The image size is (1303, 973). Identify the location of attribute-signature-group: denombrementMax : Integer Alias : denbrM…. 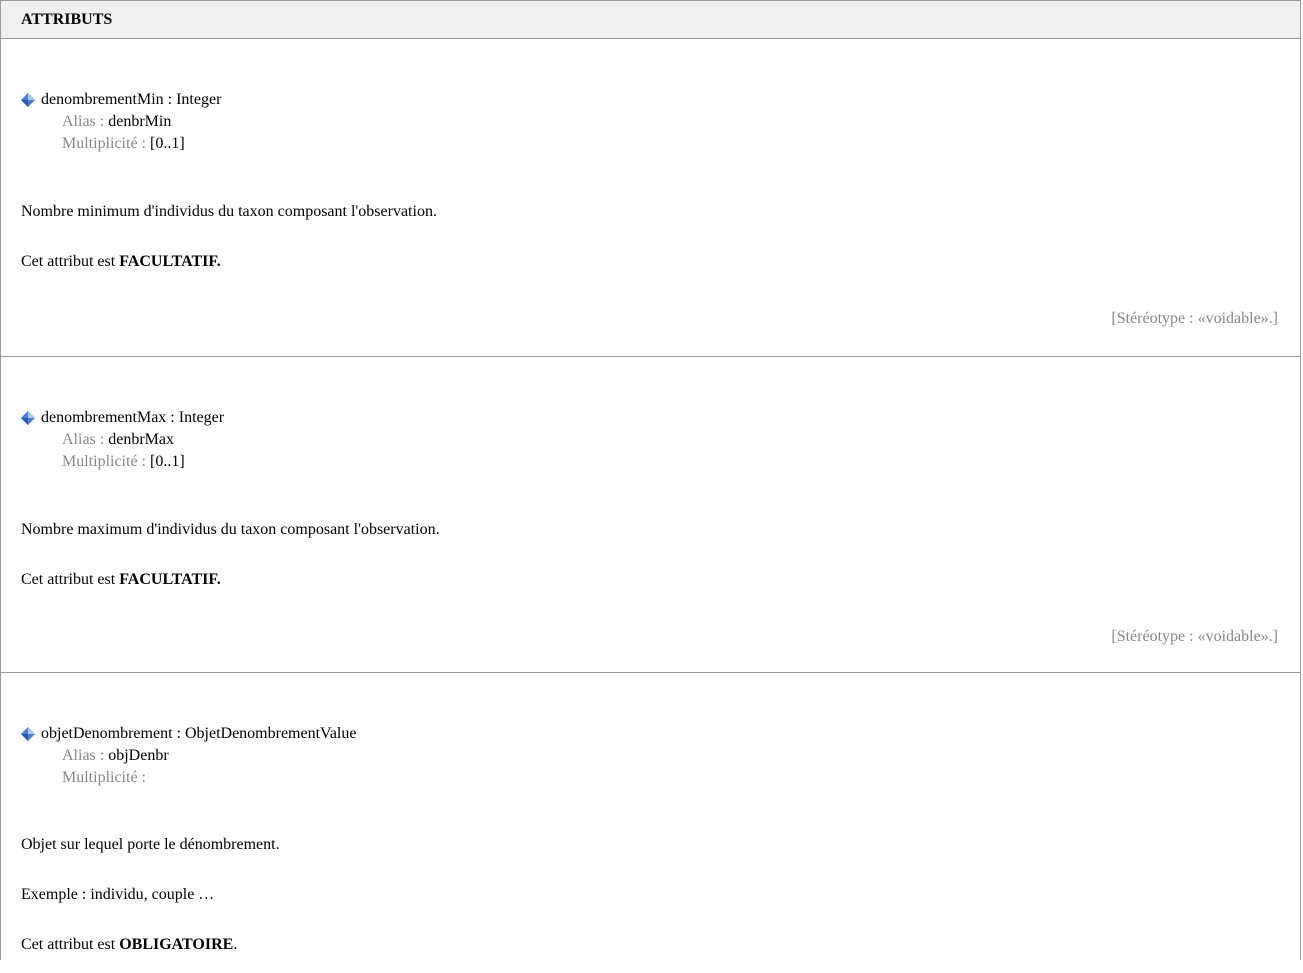
(123, 440).